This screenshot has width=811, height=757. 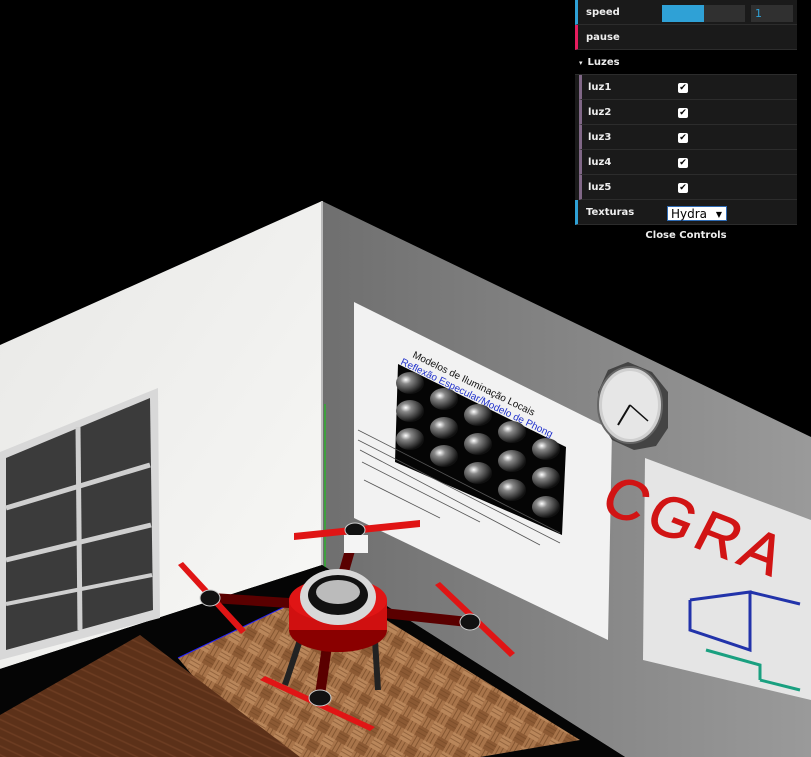 I want to click on light-label: luz3, so click(x=600, y=137).